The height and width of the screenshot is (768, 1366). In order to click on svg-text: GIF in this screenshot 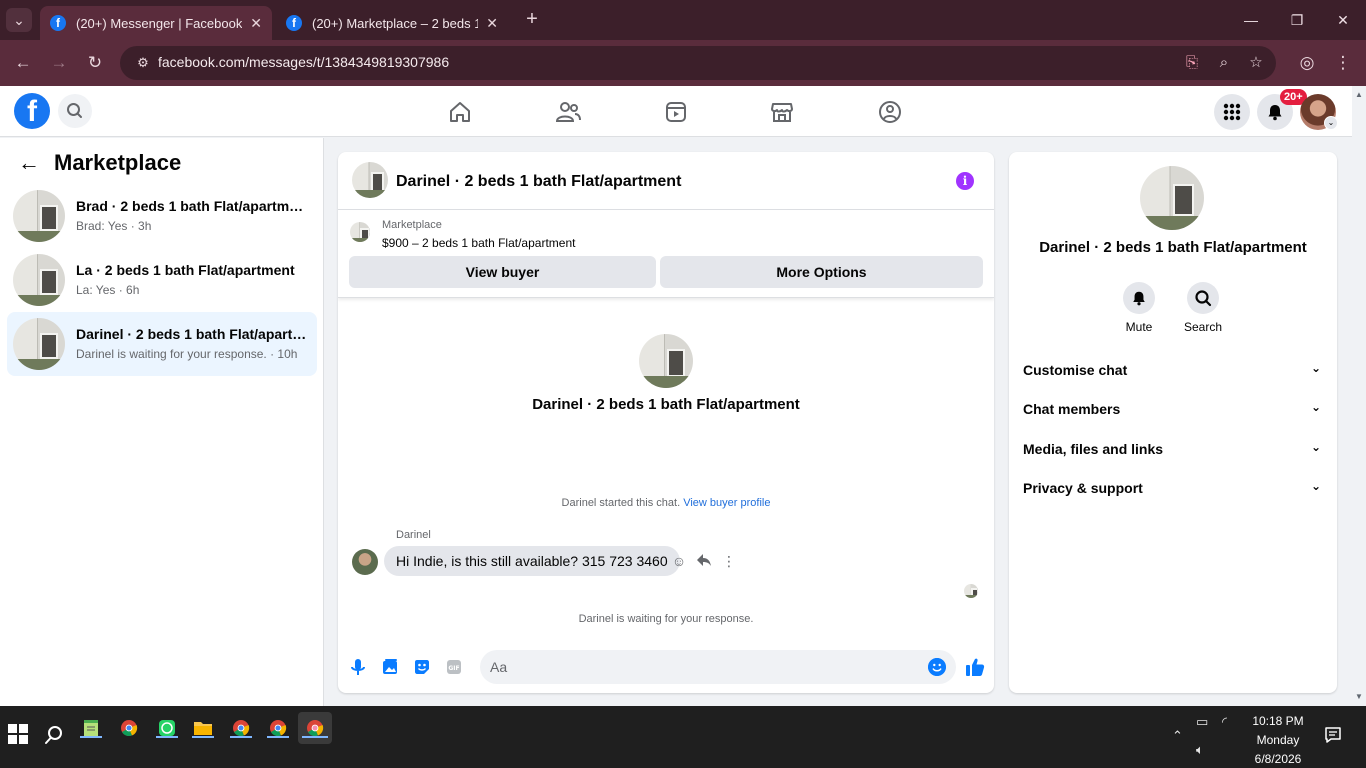, I will do `click(453, 668)`.